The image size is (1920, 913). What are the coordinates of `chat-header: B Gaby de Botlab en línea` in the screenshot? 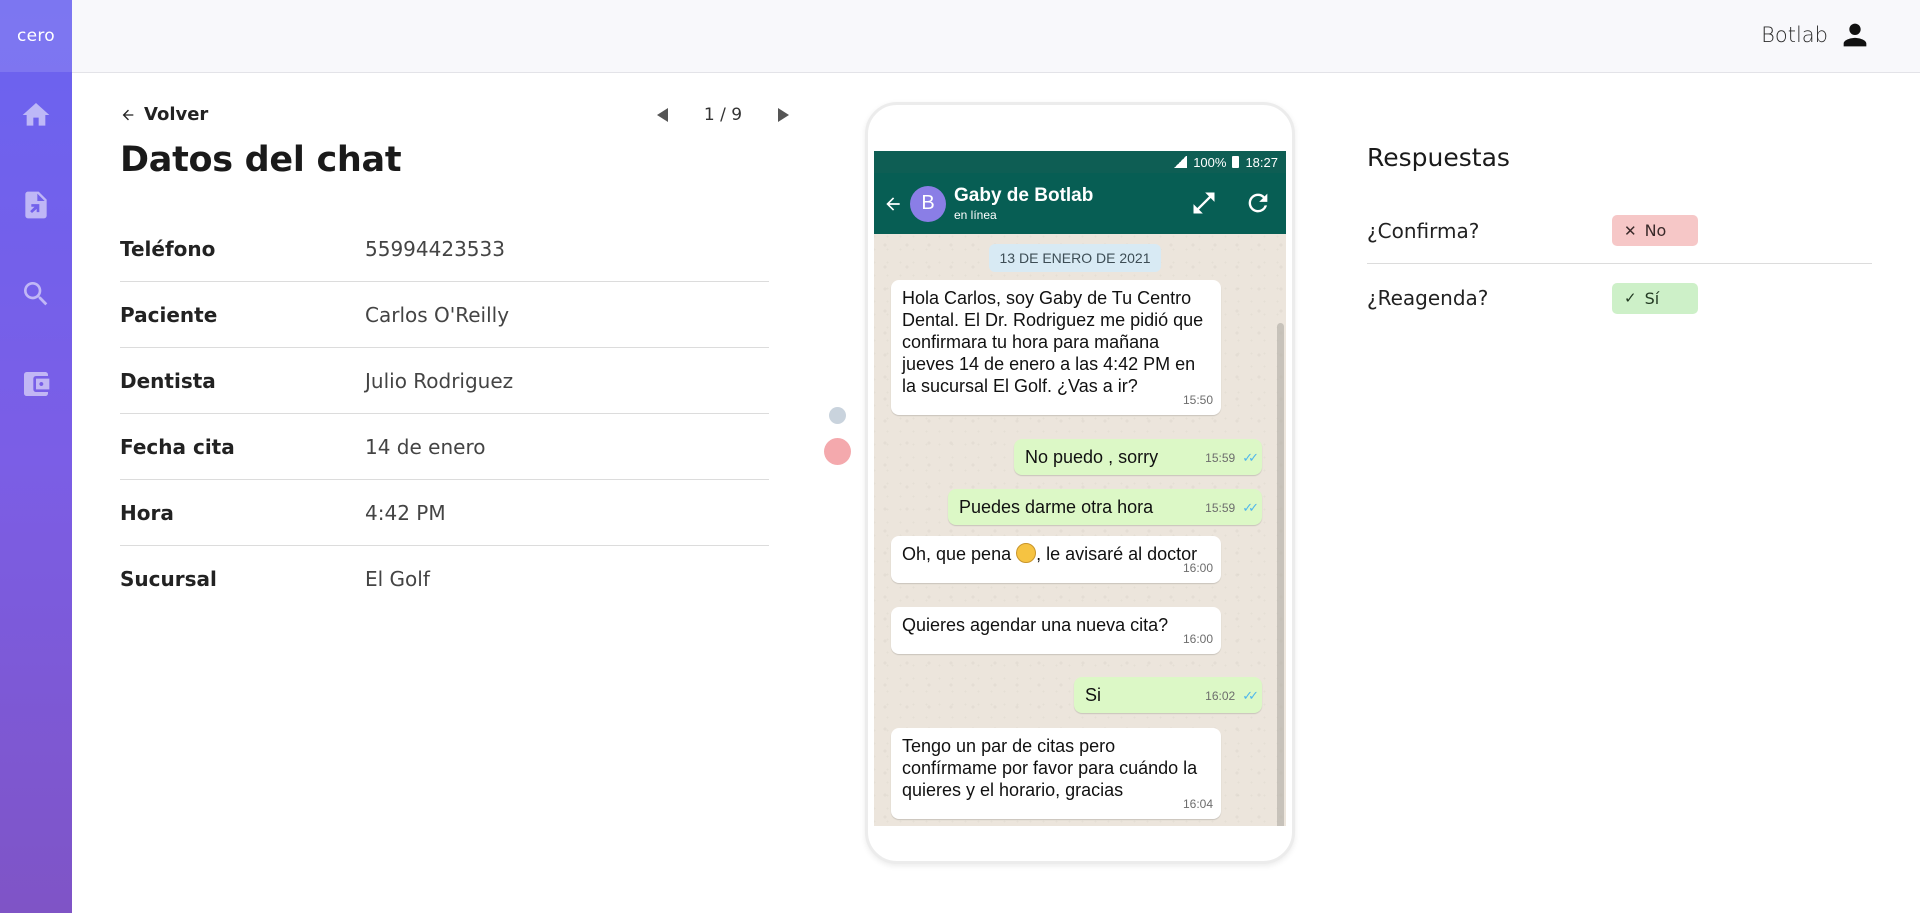 It's located at (1080, 203).